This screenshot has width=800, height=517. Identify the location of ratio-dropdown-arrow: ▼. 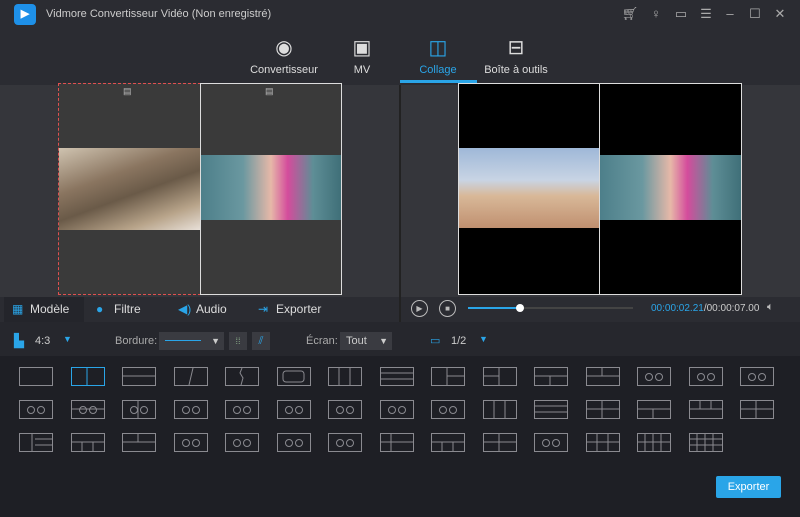
(67, 339).